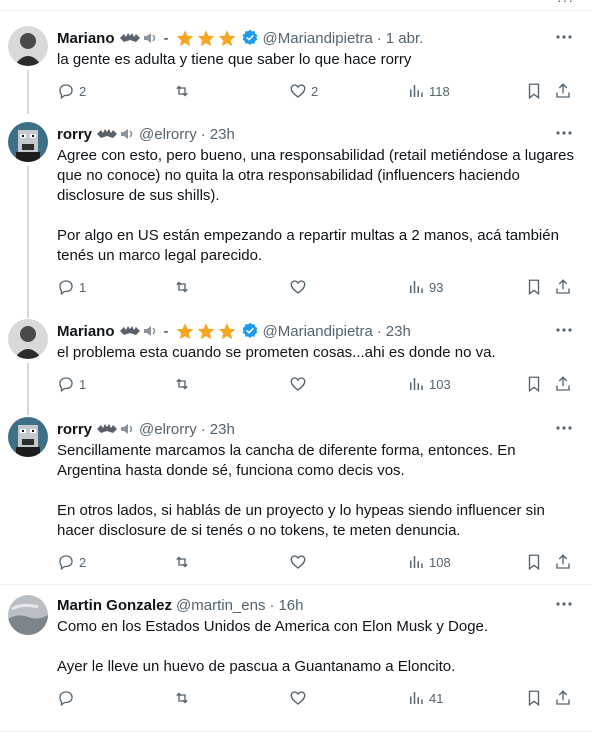 This screenshot has width=592, height=732. Describe the element at coordinates (565, 4) in the screenshot. I see `previous-more-icon: ···` at that location.